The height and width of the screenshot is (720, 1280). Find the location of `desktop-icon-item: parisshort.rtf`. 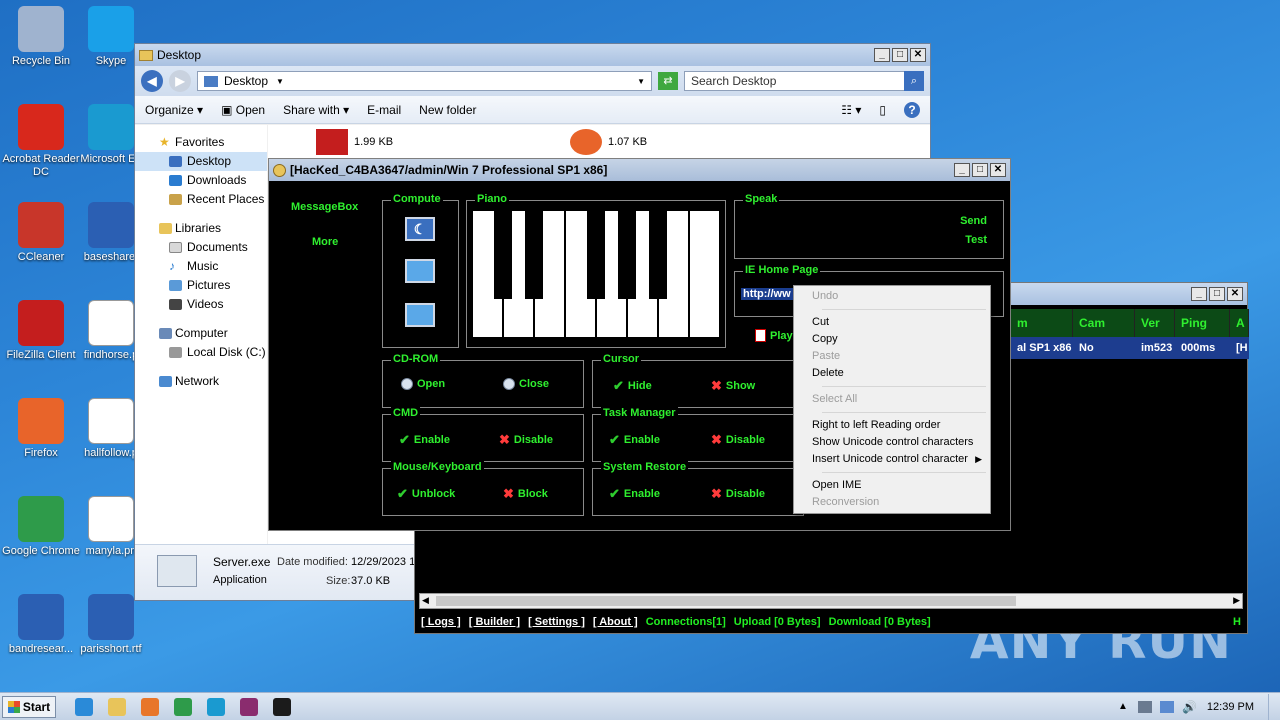

desktop-icon-item: parisshort.rtf is located at coordinates (111, 625).